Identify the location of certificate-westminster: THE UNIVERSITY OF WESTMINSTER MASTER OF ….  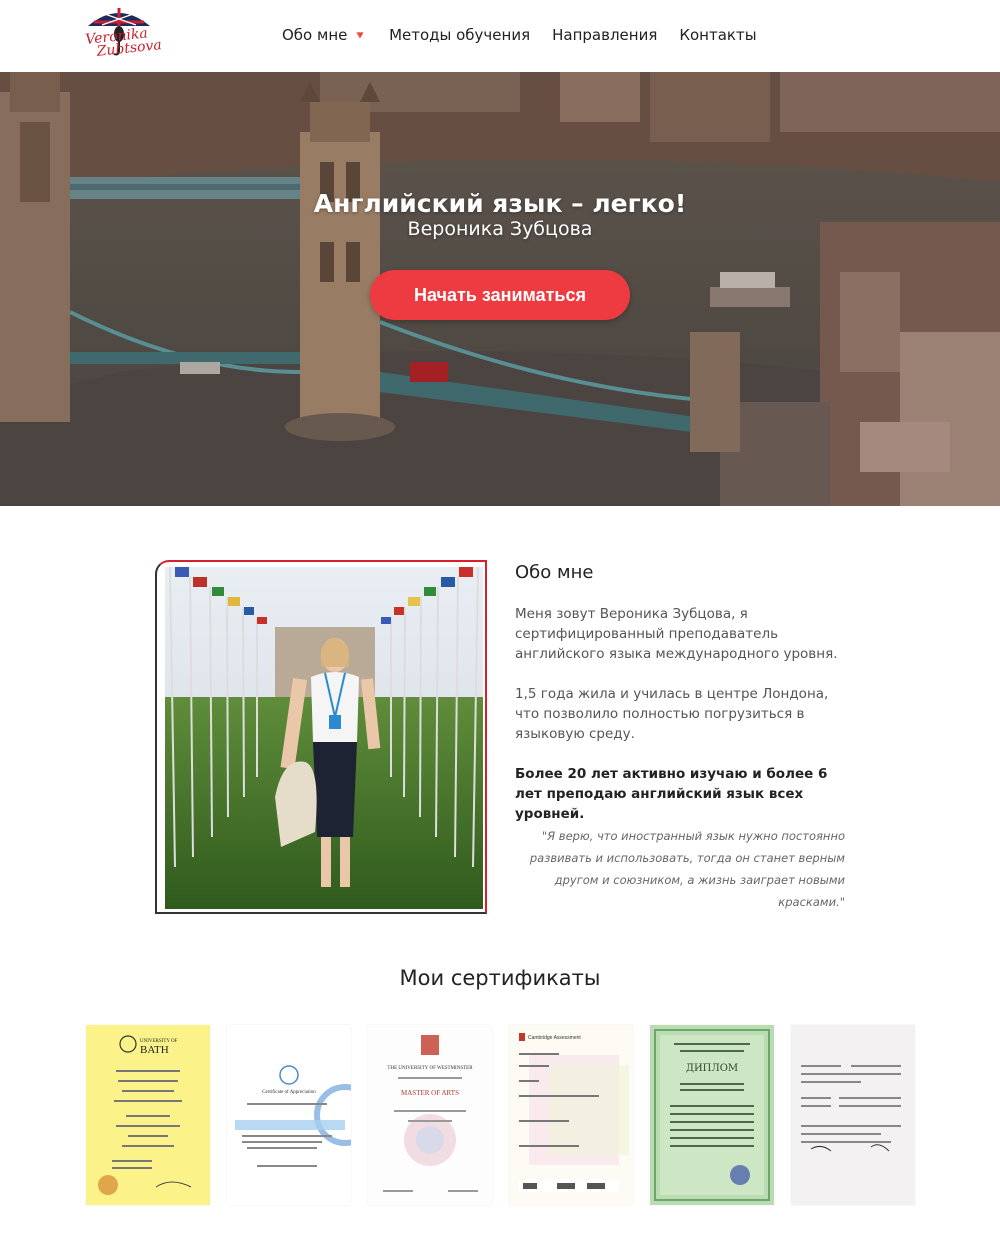
(430, 1115).